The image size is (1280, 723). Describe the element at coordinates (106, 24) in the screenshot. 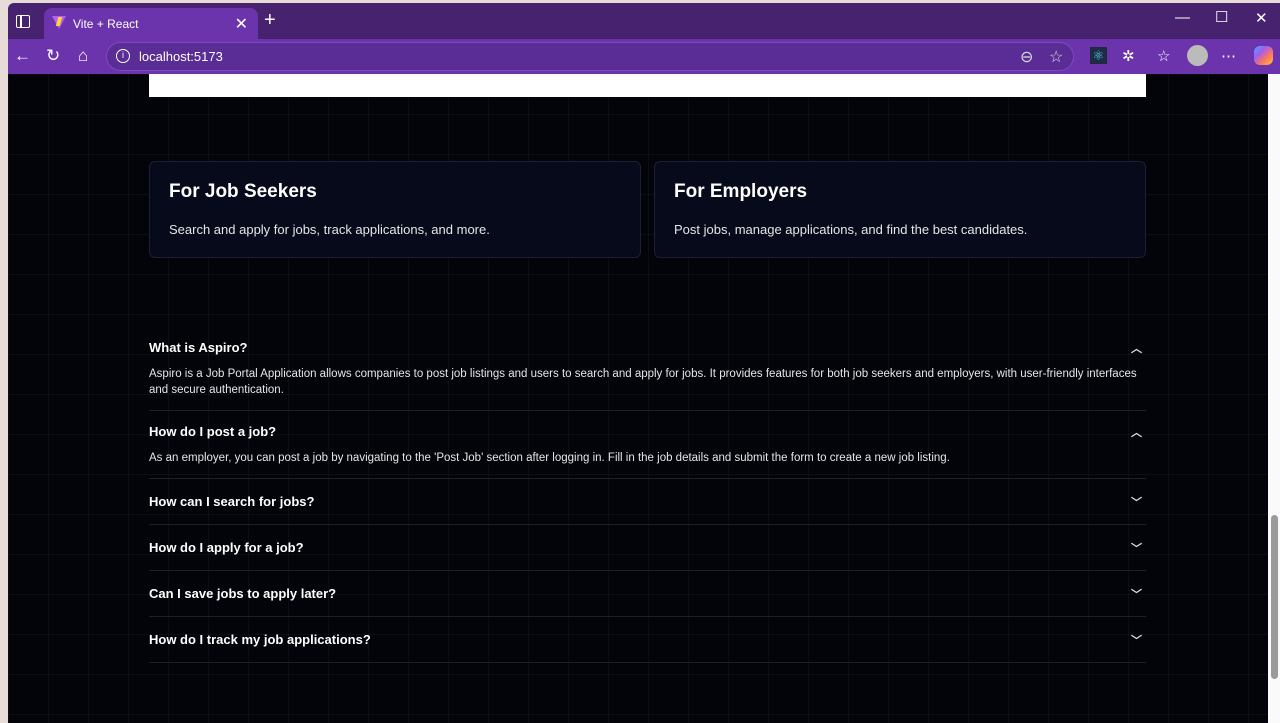

I see `tab-title: Vite + React` at that location.